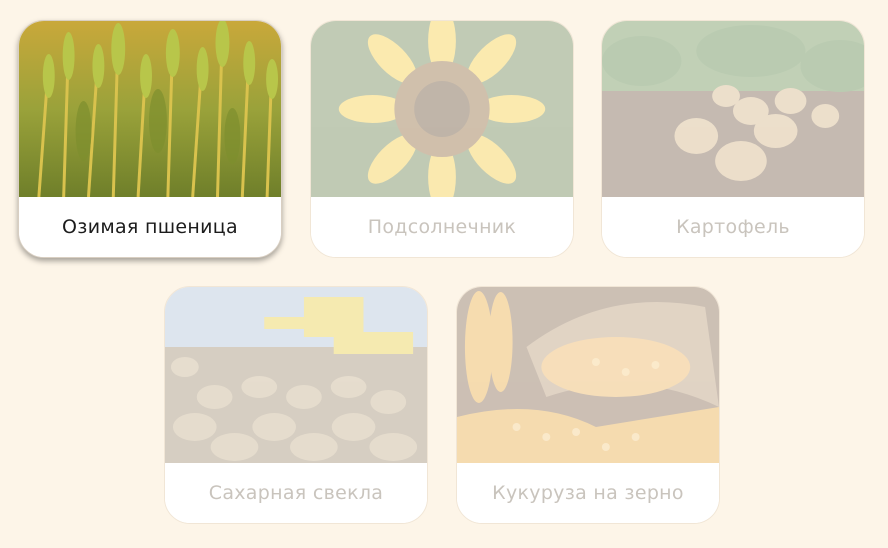 The image size is (888, 548). I want to click on sugar-beet-harvest-photo, so click(296, 375).